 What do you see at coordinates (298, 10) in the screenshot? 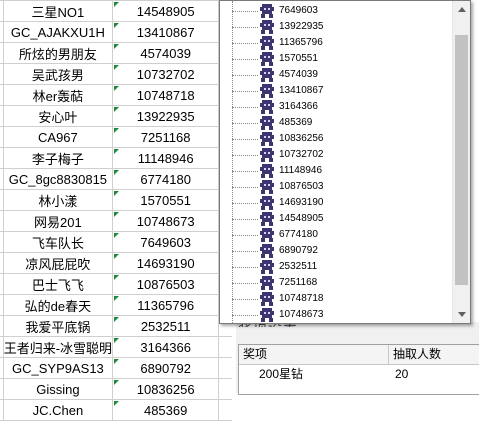
I see `tree-item-label: 7649603` at bounding box center [298, 10].